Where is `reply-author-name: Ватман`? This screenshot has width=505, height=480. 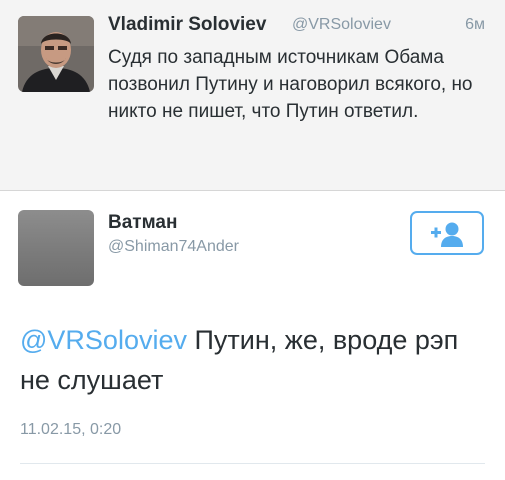
reply-author-name: Ватман is located at coordinates (142, 223).